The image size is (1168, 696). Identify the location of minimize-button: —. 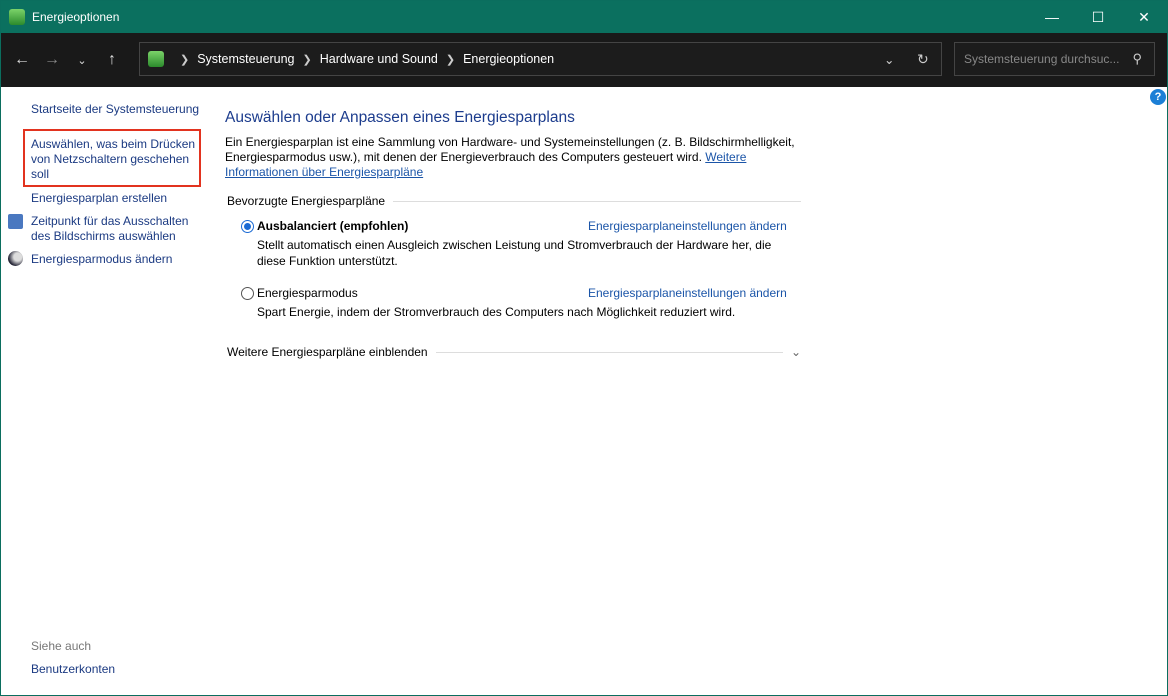
(1052, 17).